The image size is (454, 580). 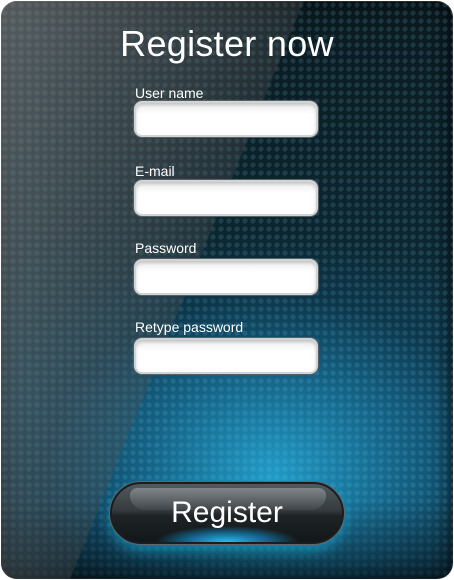 I want to click on form-title: Register now, so click(x=227, y=43).